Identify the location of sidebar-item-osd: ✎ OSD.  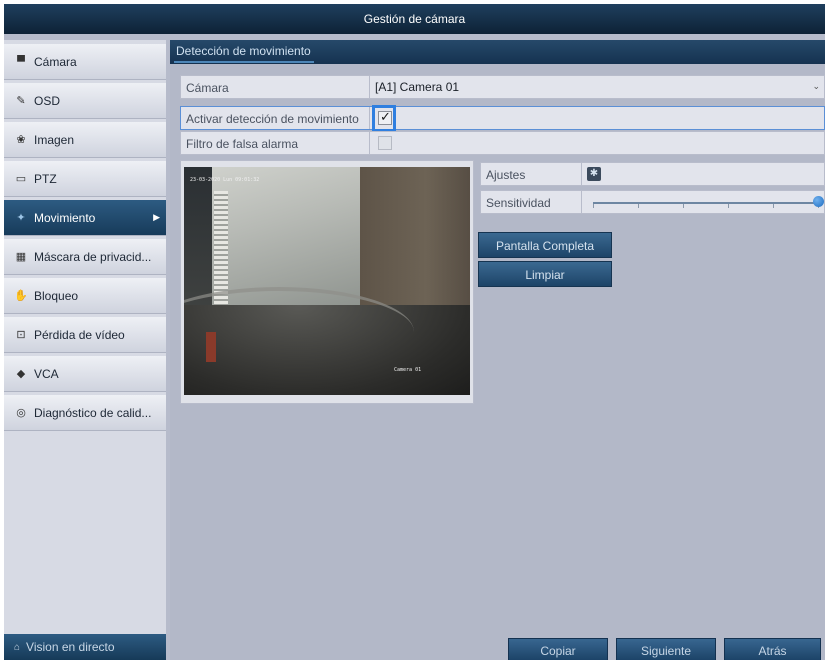
(85, 101).